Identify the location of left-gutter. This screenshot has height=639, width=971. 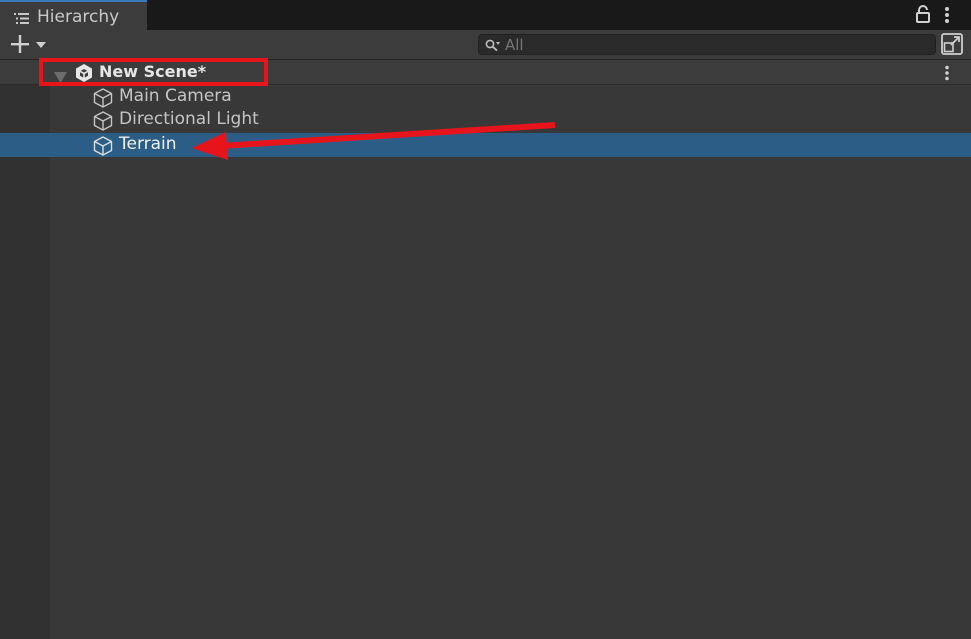
(25, 362).